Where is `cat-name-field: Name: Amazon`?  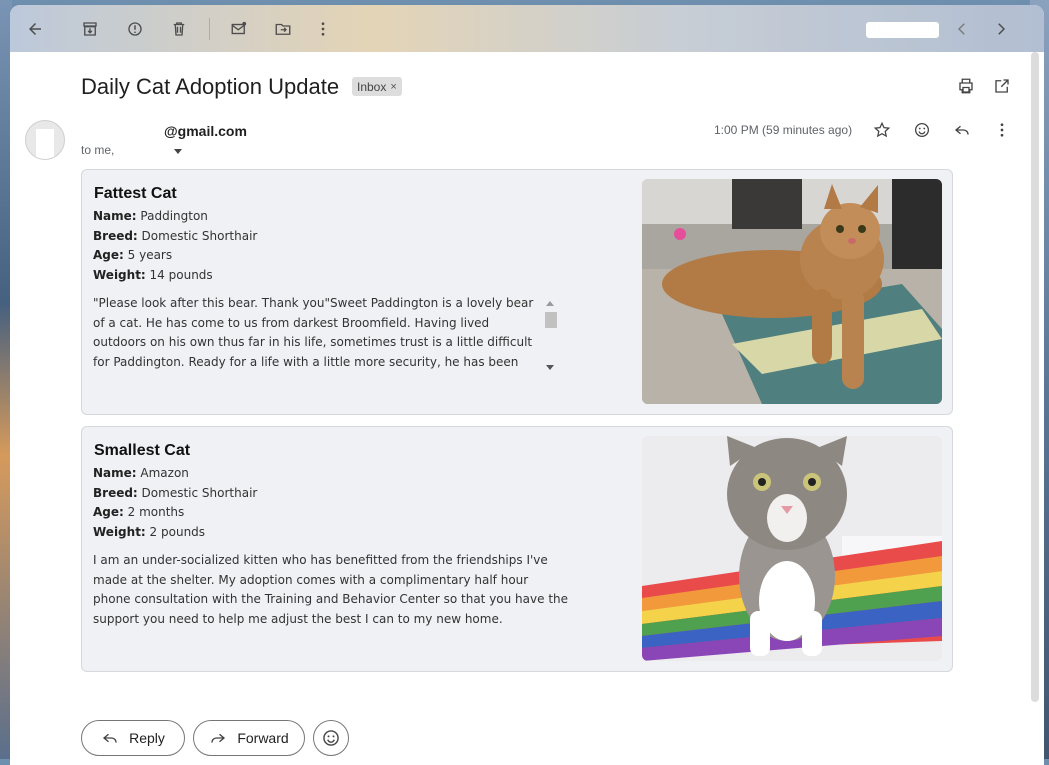
cat-name-field: Name: Amazon is located at coordinates (141, 473).